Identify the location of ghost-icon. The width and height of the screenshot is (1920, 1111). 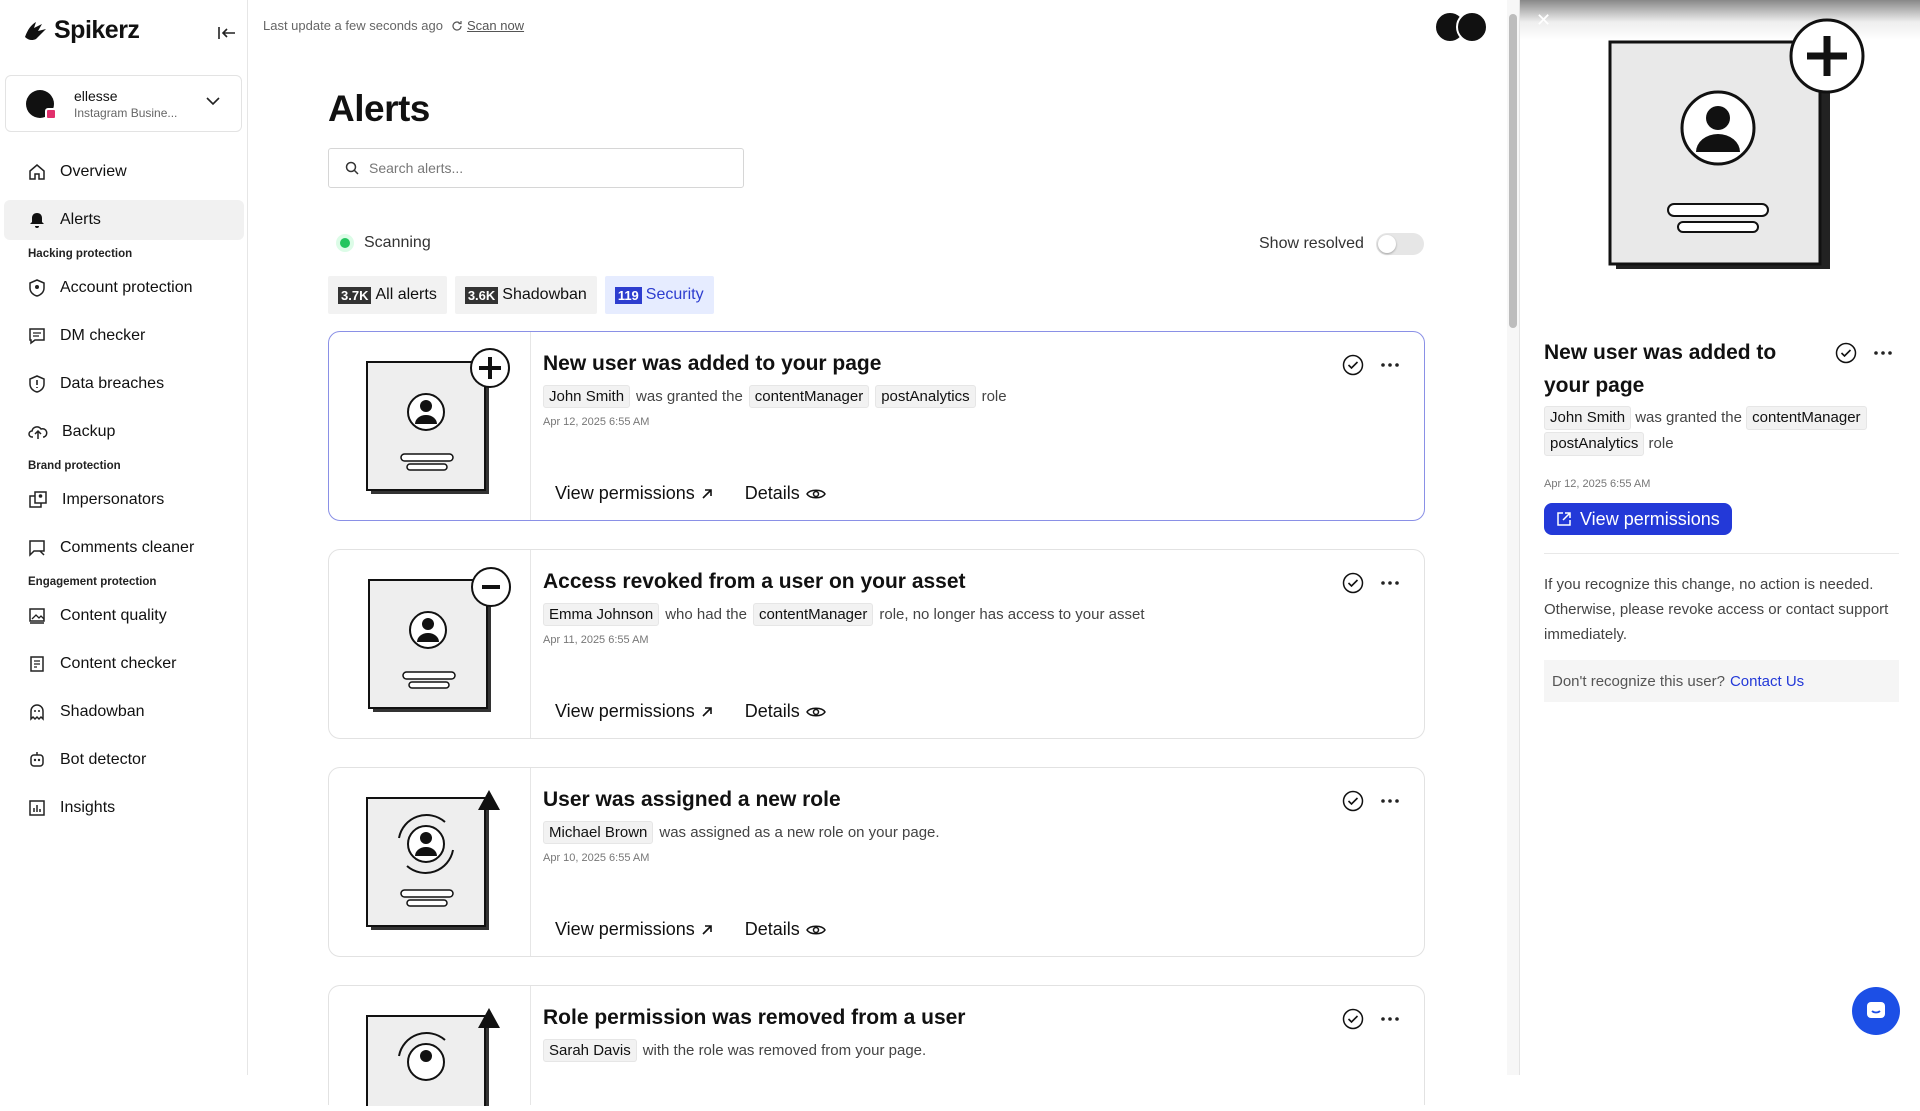
(37, 712).